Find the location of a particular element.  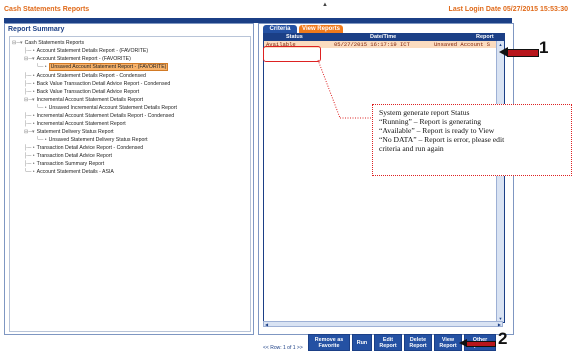

step-marker-2: 2 is located at coordinates (503, 338).